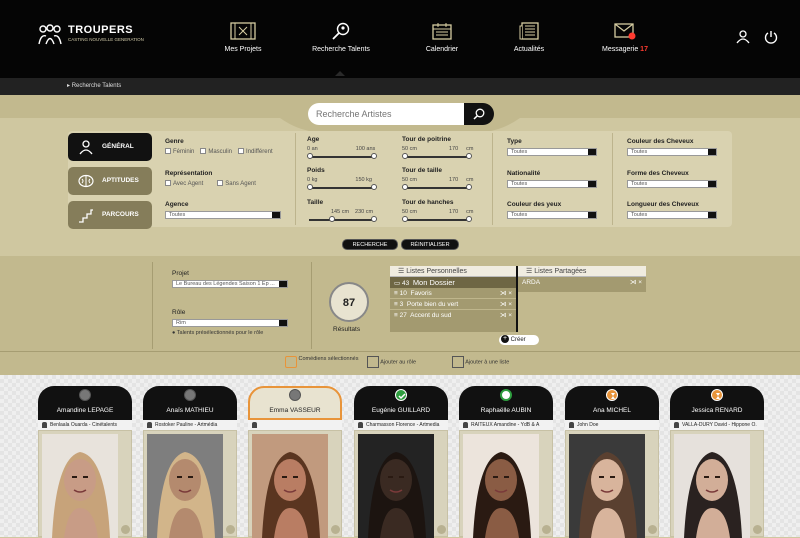 This screenshot has height=538, width=800. I want to click on list-item: ≡ 27 Accent du sud ⋊ ×, so click(453, 315).